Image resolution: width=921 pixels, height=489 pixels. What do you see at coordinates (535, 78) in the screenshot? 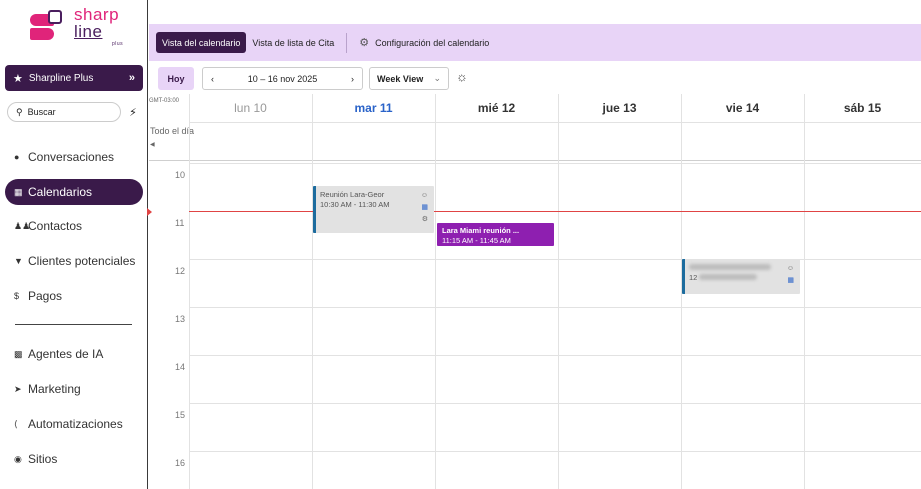
I see `calendar-toolbar: Hoy ‹ 10 – 16 nov 2025 › Week View ⌄ ☼` at bounding box center [535, 78].